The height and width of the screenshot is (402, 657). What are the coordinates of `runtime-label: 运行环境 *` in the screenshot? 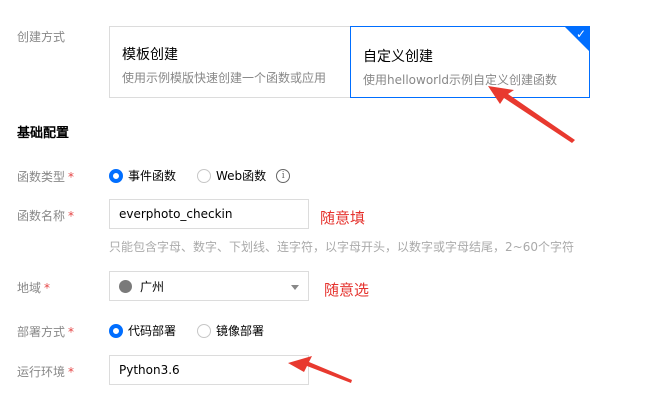 It's located at (46, 372).